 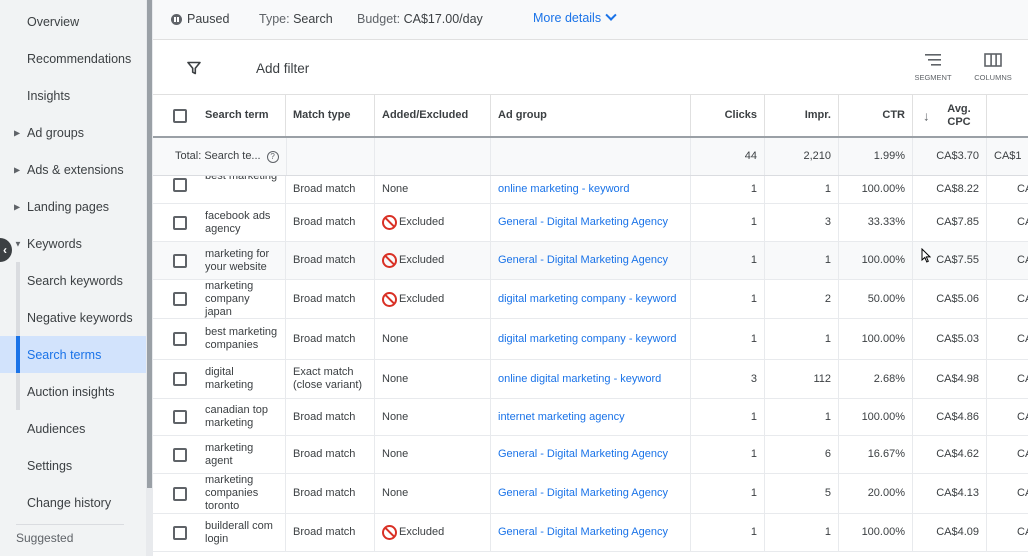 I want to click on header-match-type: Match type, so click(x=330, y=115).